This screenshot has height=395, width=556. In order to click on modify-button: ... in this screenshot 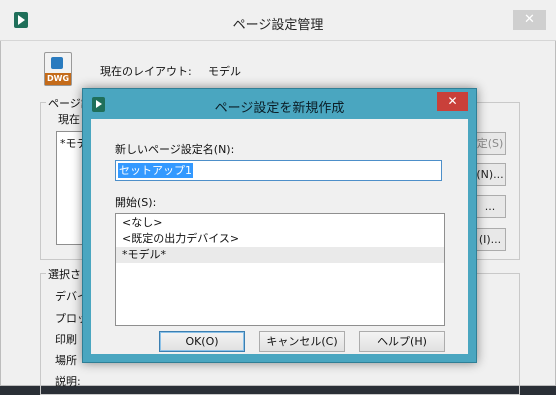, I will do `click(490, 206)`.